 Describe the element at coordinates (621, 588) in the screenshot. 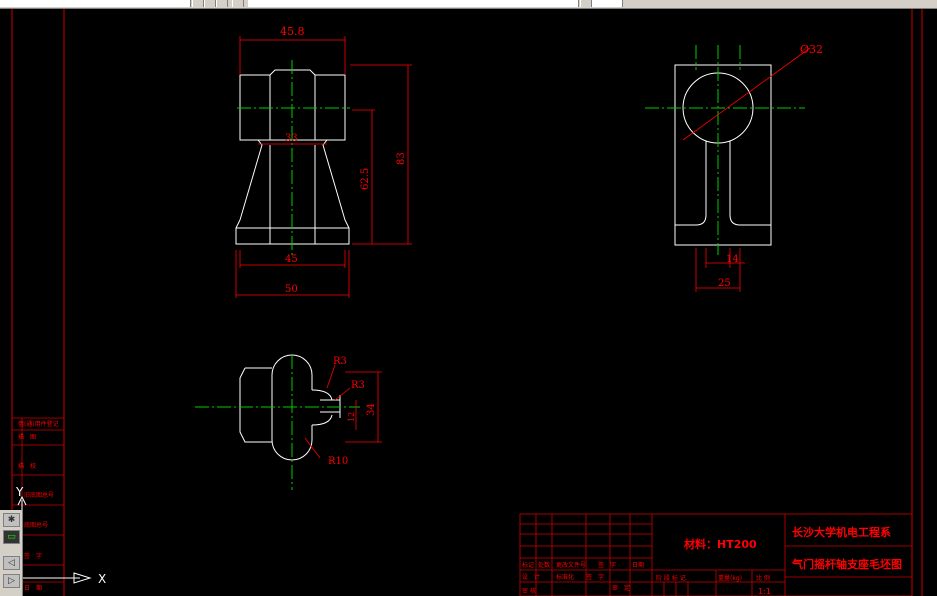

I see `title-cell: 审 定` at that location.